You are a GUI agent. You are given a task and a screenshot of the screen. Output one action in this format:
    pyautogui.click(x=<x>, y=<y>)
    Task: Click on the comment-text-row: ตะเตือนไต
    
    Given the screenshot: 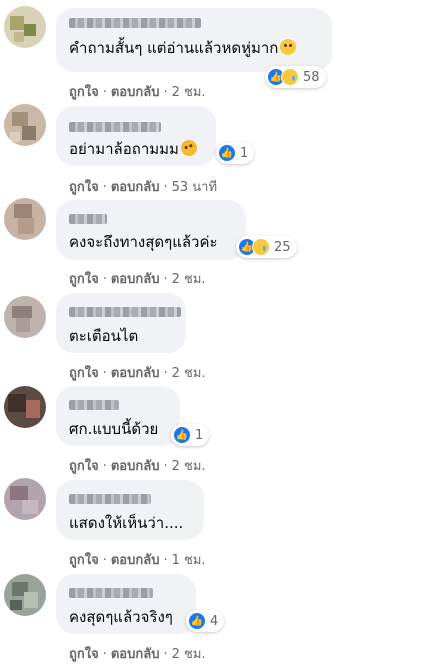 What is the action you would take?
    pyautogui.click(x=103, y=336)
    